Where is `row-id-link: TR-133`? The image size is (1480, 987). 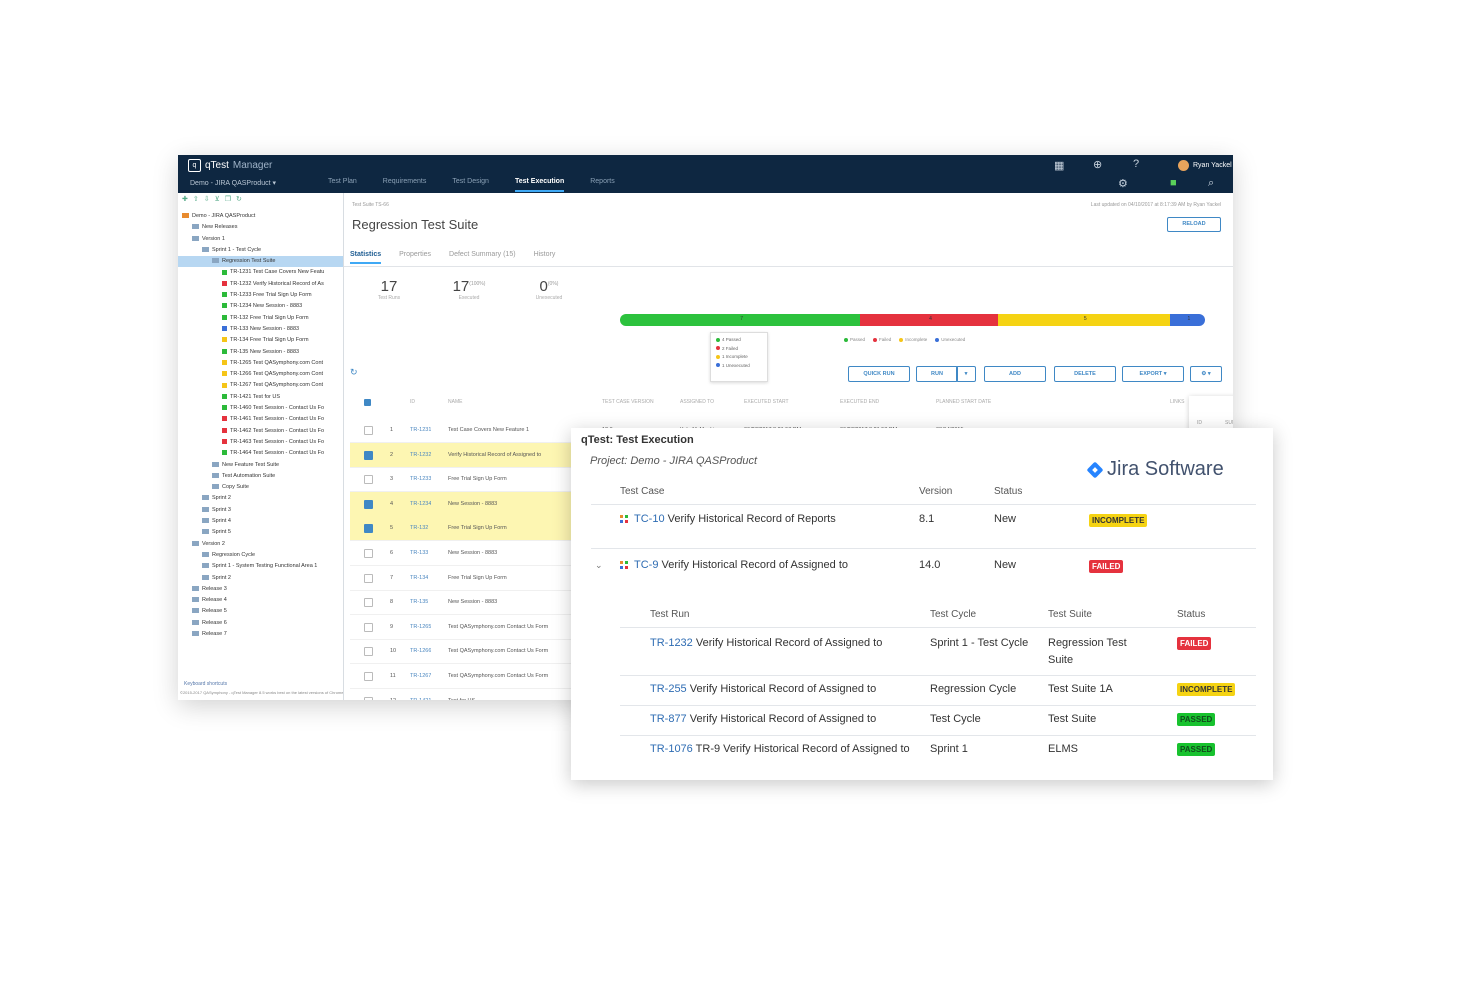
row-id-link: TR-133 is located at coordinates (419, 553).